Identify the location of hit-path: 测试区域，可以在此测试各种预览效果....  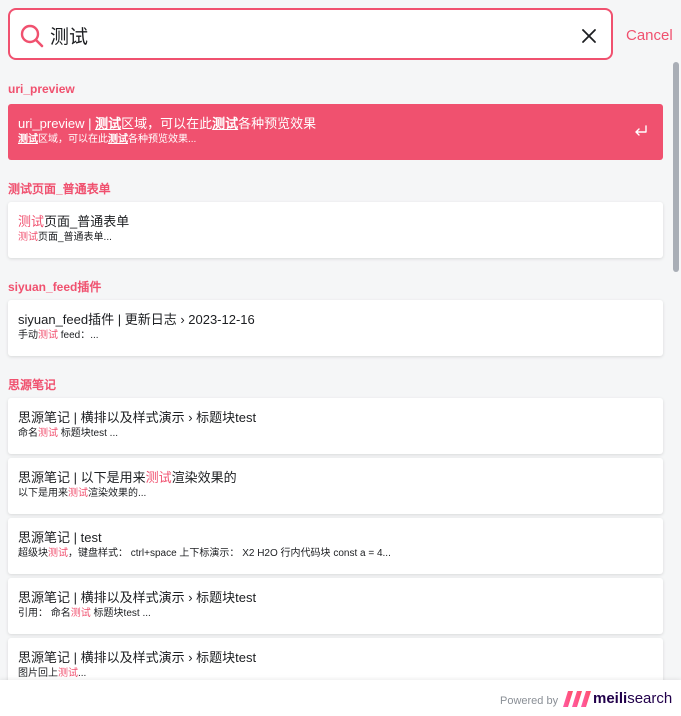
(335, 140).